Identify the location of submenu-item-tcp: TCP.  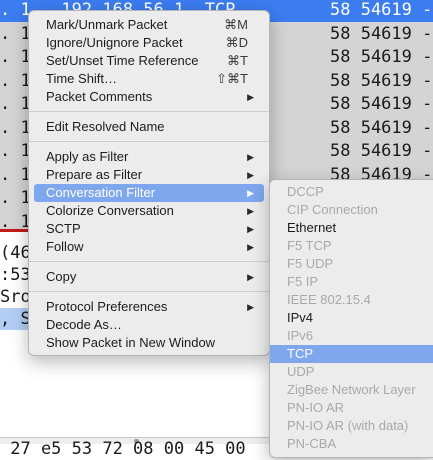
(351, 354).